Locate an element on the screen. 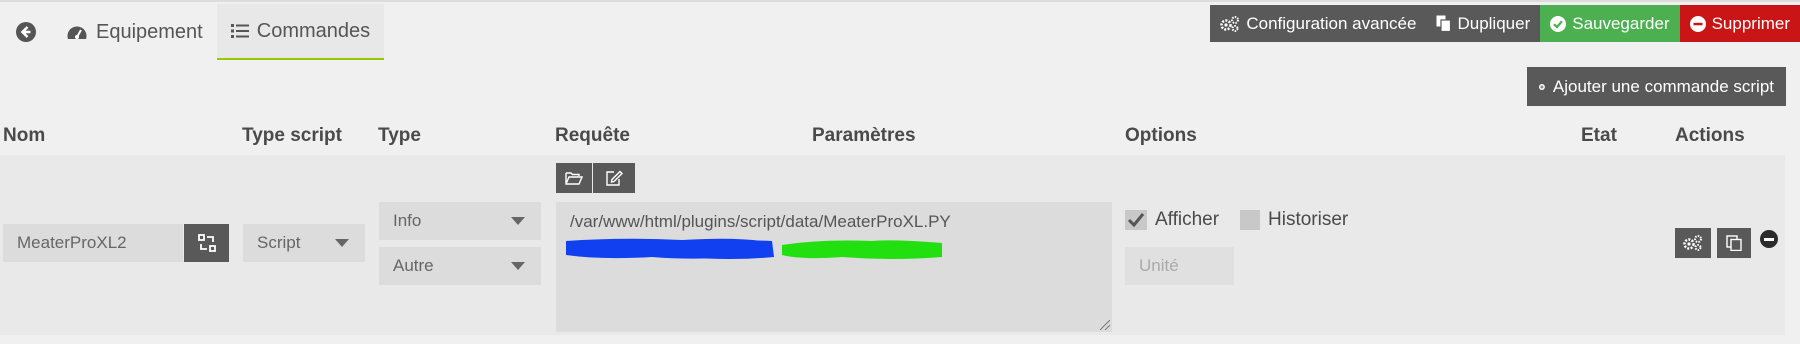 This screenshot has width=1800, height=344. tab-equipement: Equipement is located at coordinates (134, 32).